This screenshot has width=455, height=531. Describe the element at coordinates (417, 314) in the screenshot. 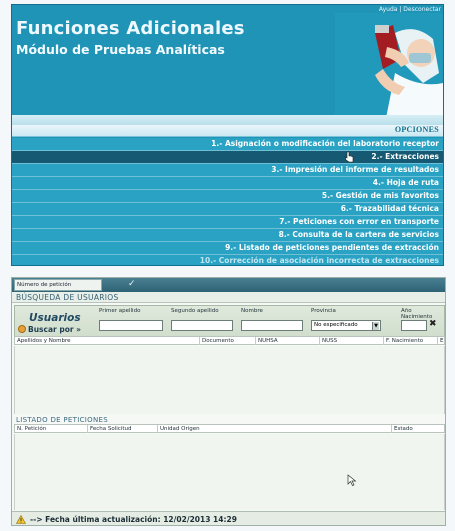

I see `anio-nacimiento-label: Año Nacimiento` at that location.